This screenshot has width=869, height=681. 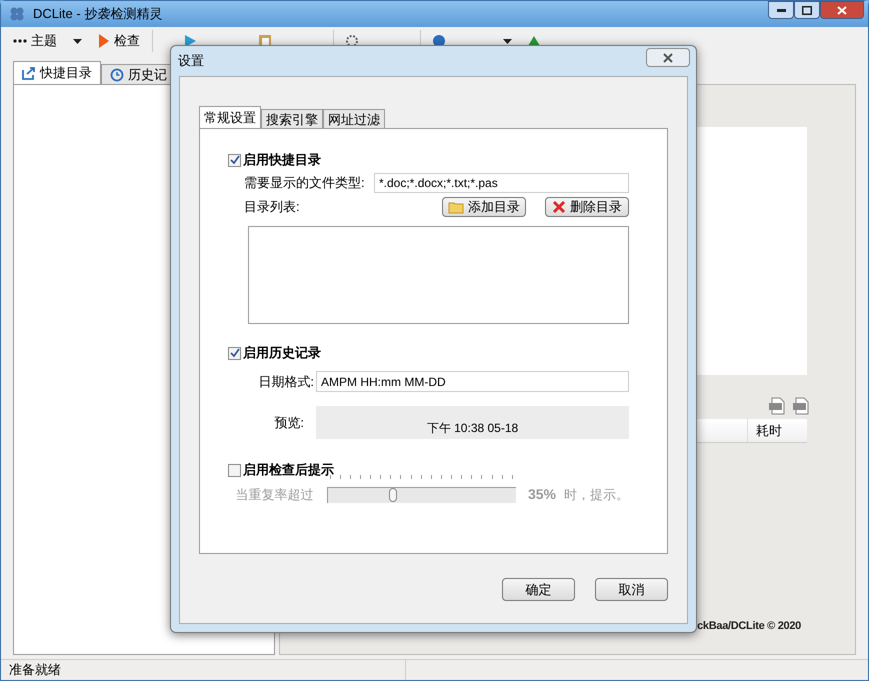 I want to click on checkbox-label: 启用快捷目录, so click(x=282, y=160).